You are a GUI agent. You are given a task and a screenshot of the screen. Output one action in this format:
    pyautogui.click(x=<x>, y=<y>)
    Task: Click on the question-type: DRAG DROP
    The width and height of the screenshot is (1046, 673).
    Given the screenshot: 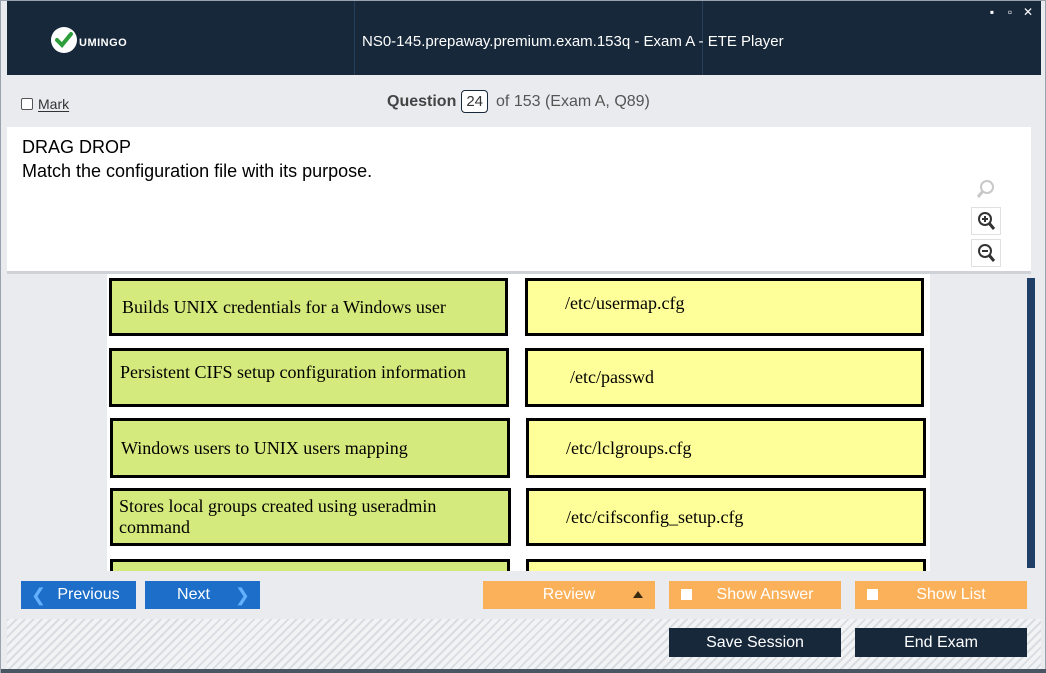 What is the action you would take?
    pyautogui.click(x=77, y=147)
    